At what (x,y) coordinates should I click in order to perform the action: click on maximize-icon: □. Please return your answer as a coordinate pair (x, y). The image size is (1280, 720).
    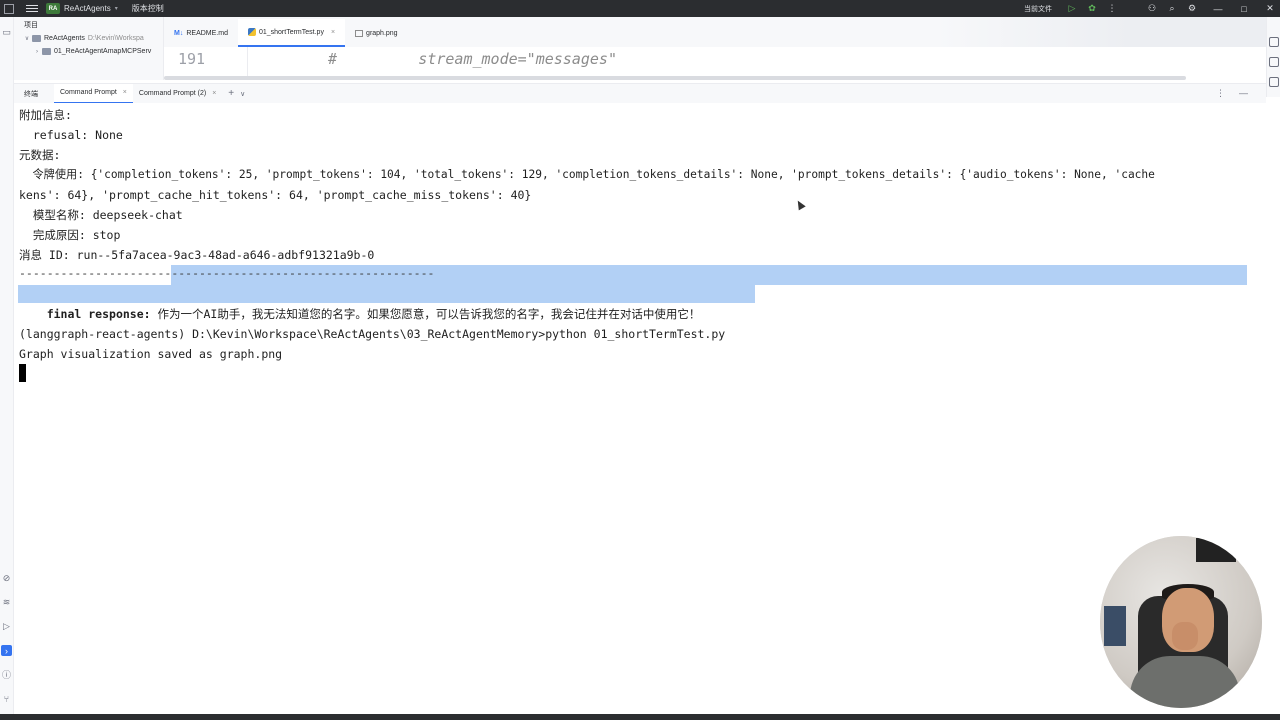
    Looking at the image, I should click on (1244, 8).